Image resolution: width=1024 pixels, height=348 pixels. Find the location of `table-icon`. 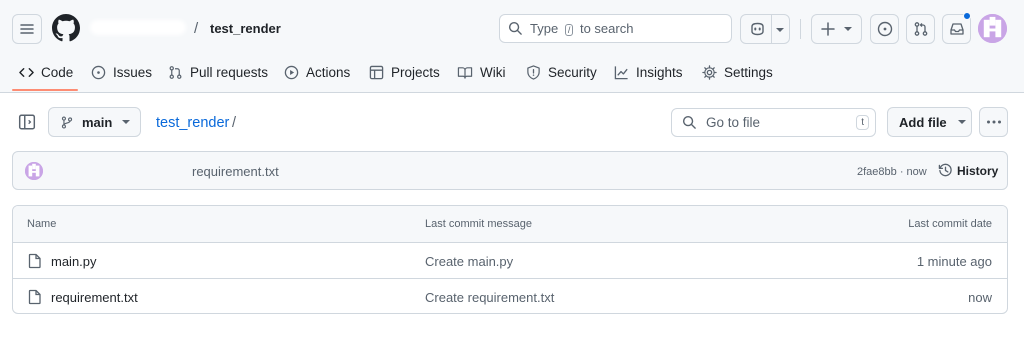

table-icon is located at coordinates (376, 72).